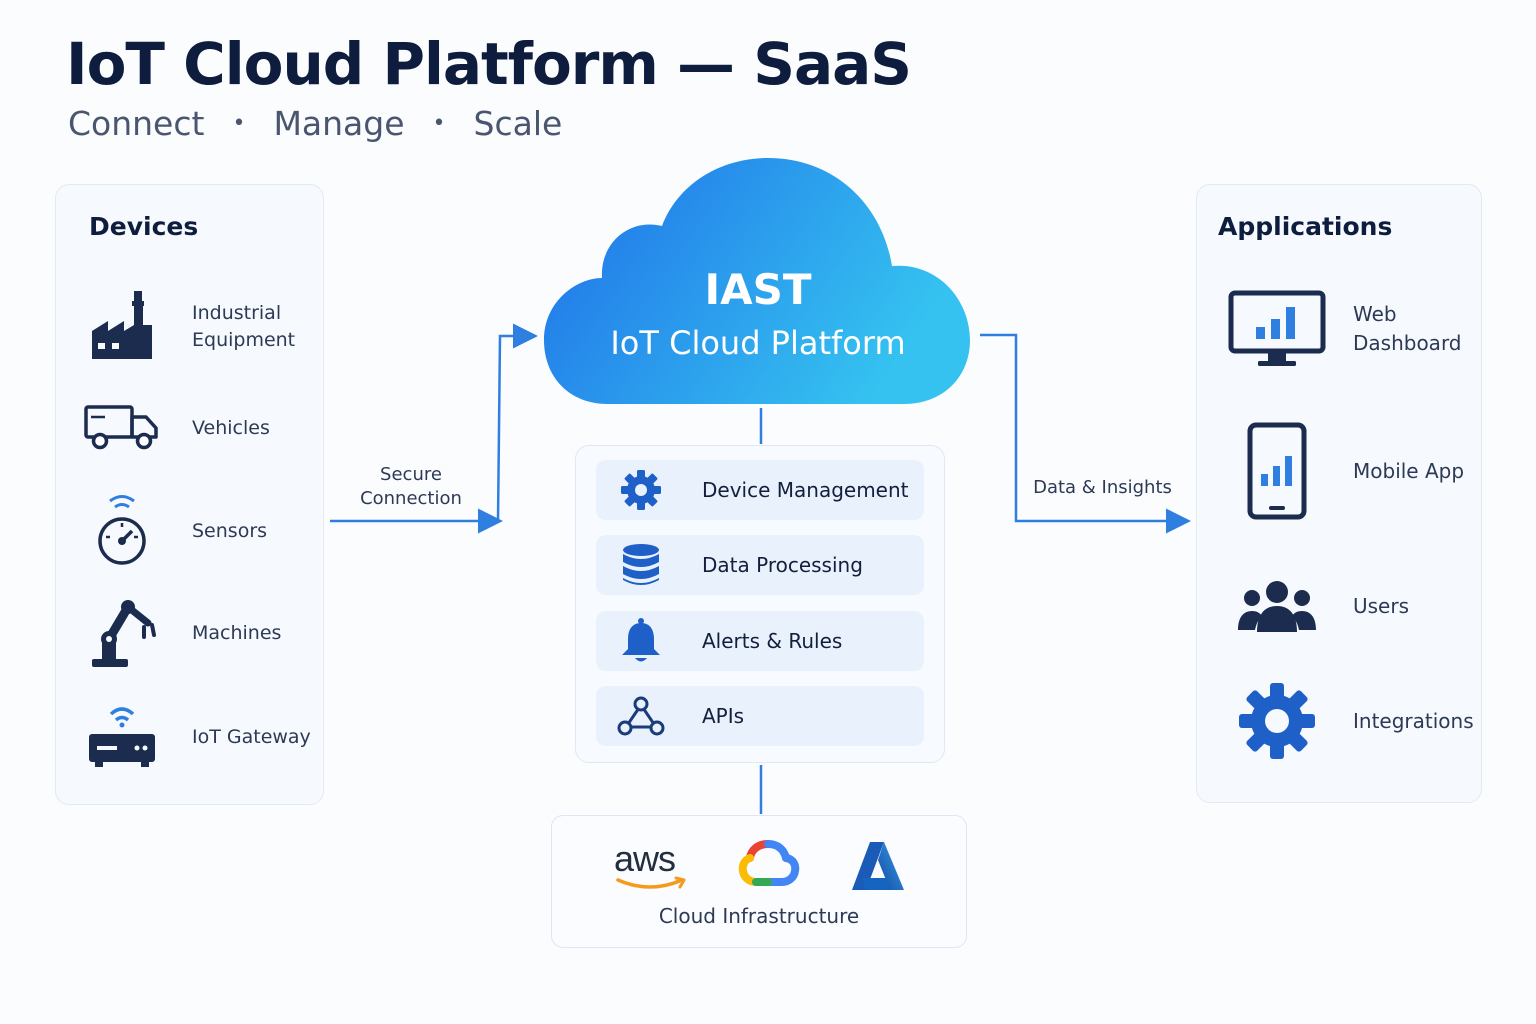 This screenshot has height=1024, width=1536. Describe the element at coordinates (1413, 720) in the screenshot. I see `application-label: Integrations` at that location.